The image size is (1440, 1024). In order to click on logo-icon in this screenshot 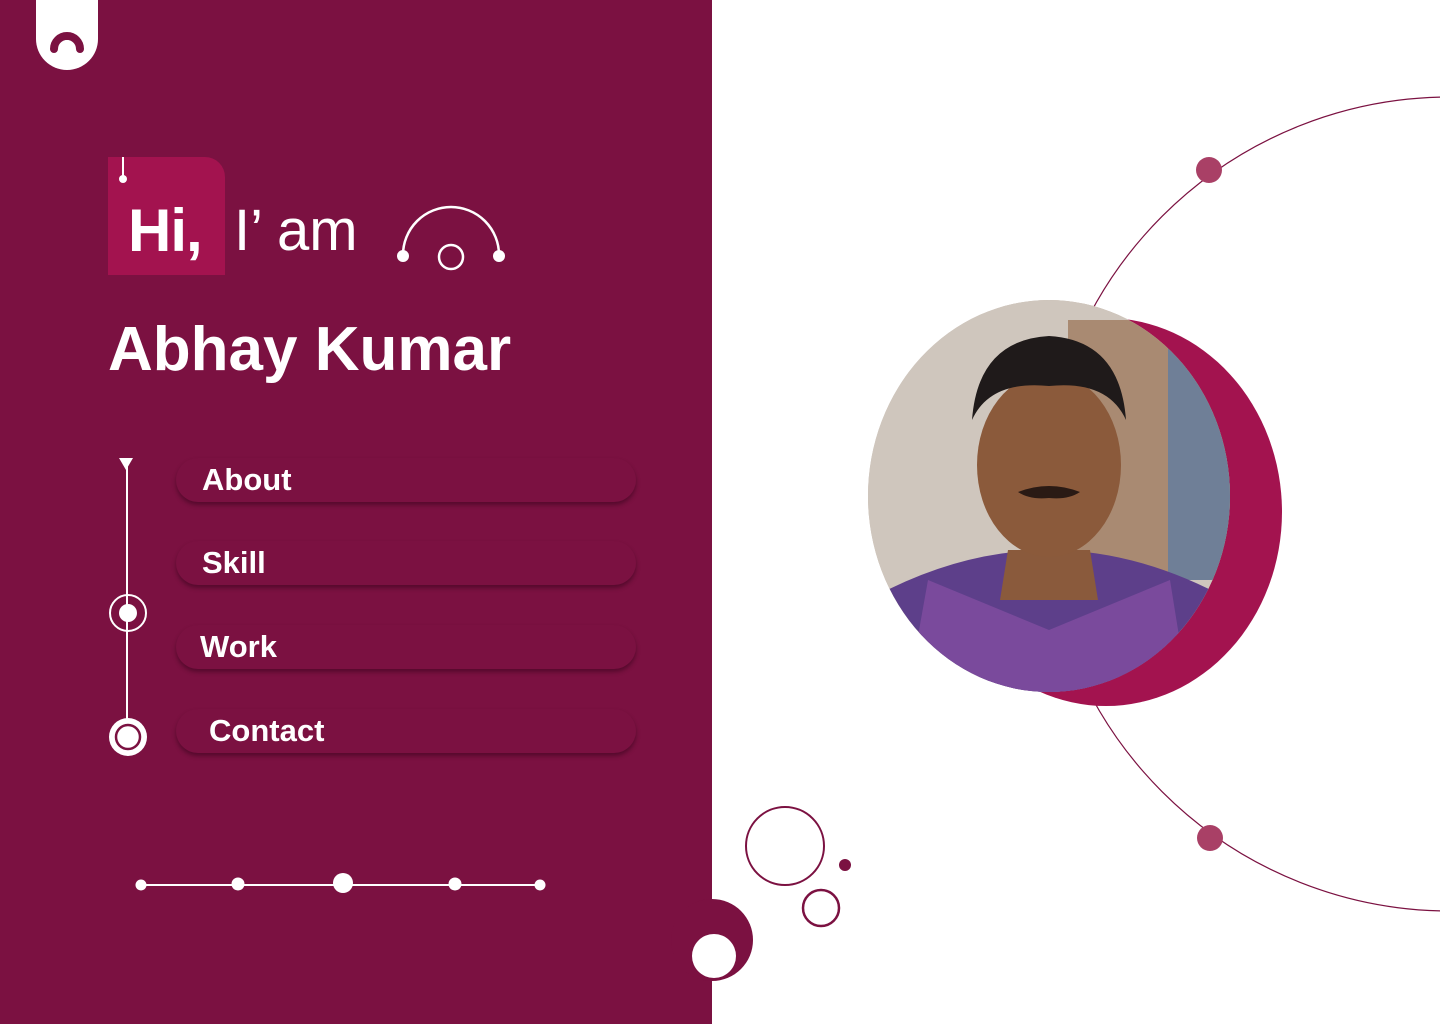, I will do `click(67, 42)`.